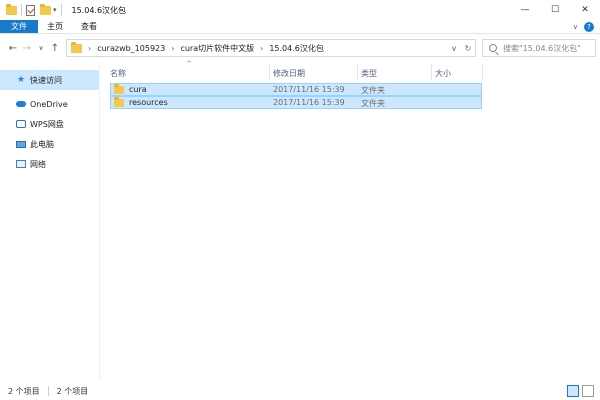 This screenshot has height=400, width=600. I want to click on properties-icon, so click(30, 10).